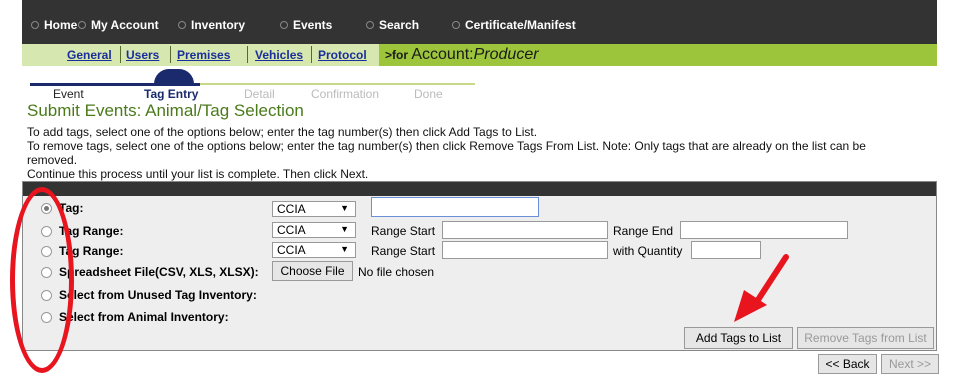 Image resolution: width=955 pixels, height=376 pixels. What do you see at coordinates (158, 295) in the screenshot?
I see `label-unused-tag-inventory: Select from Unused Tag Inventory:` at bounding box center [158, 295].